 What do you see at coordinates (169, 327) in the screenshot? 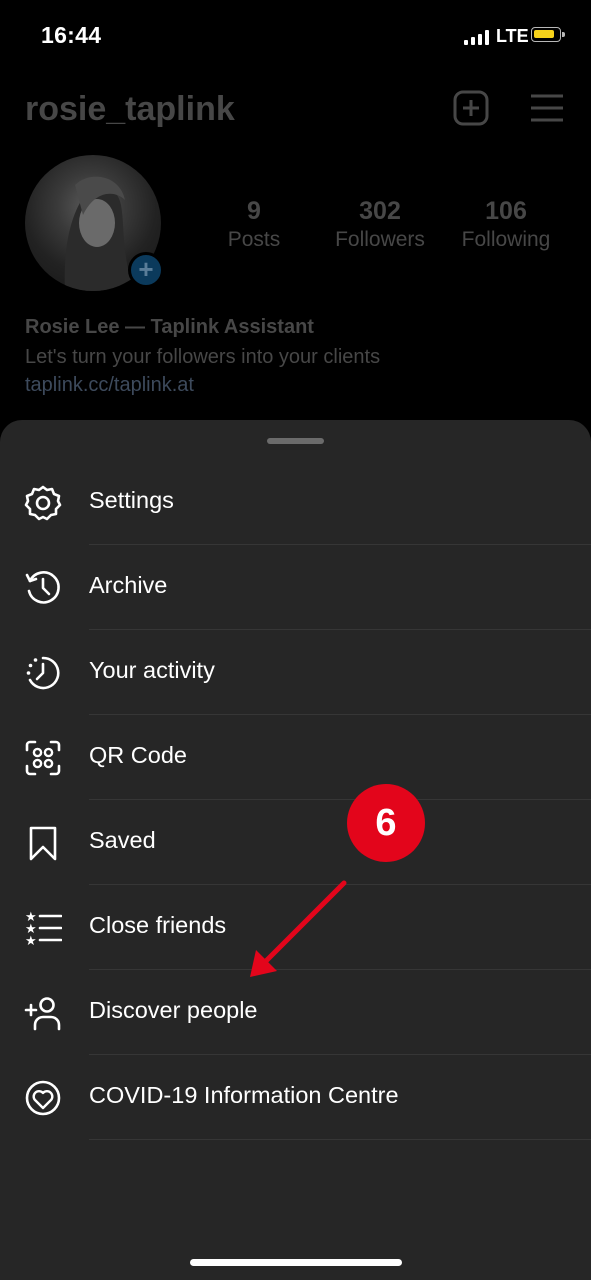
I see `bio-name: Rosie Lee — Taplink Assistant` at bounding box center [169, 327].